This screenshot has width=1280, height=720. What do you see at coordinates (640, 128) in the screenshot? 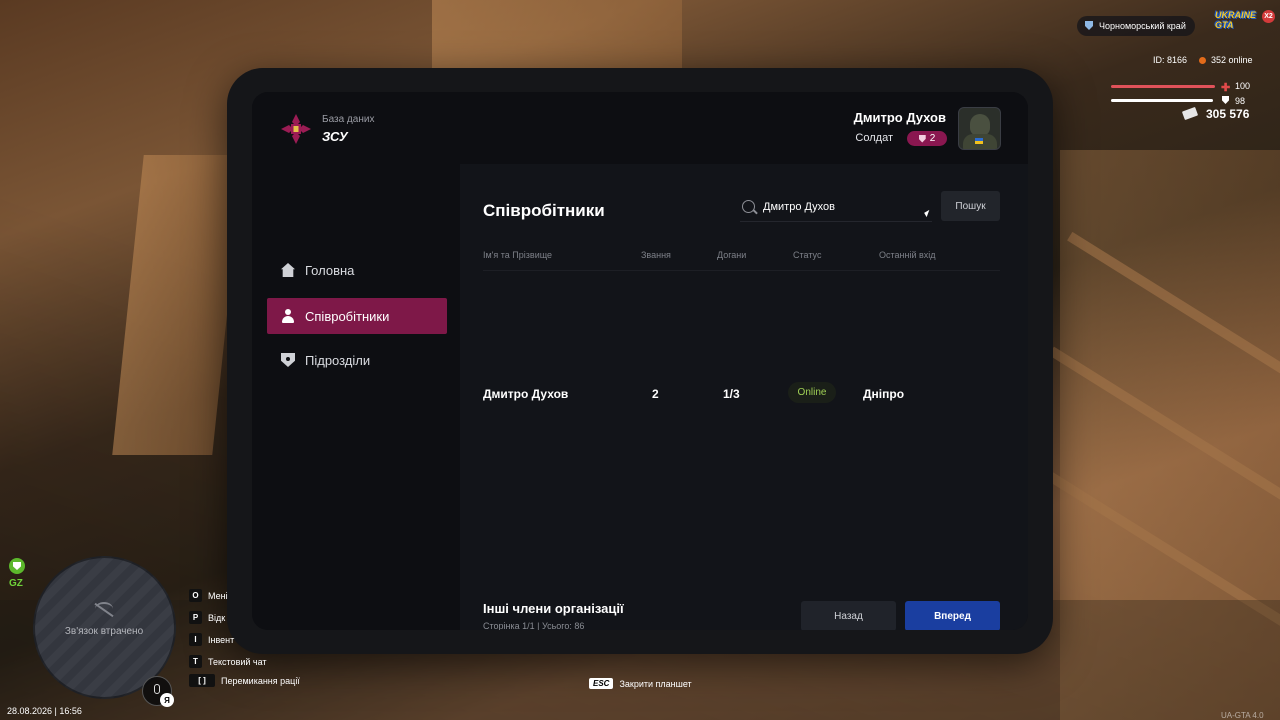
I see `top-bar: База даних ЗСУ Дмитро Духов Солдат 2` at bounding box center [640, 128].